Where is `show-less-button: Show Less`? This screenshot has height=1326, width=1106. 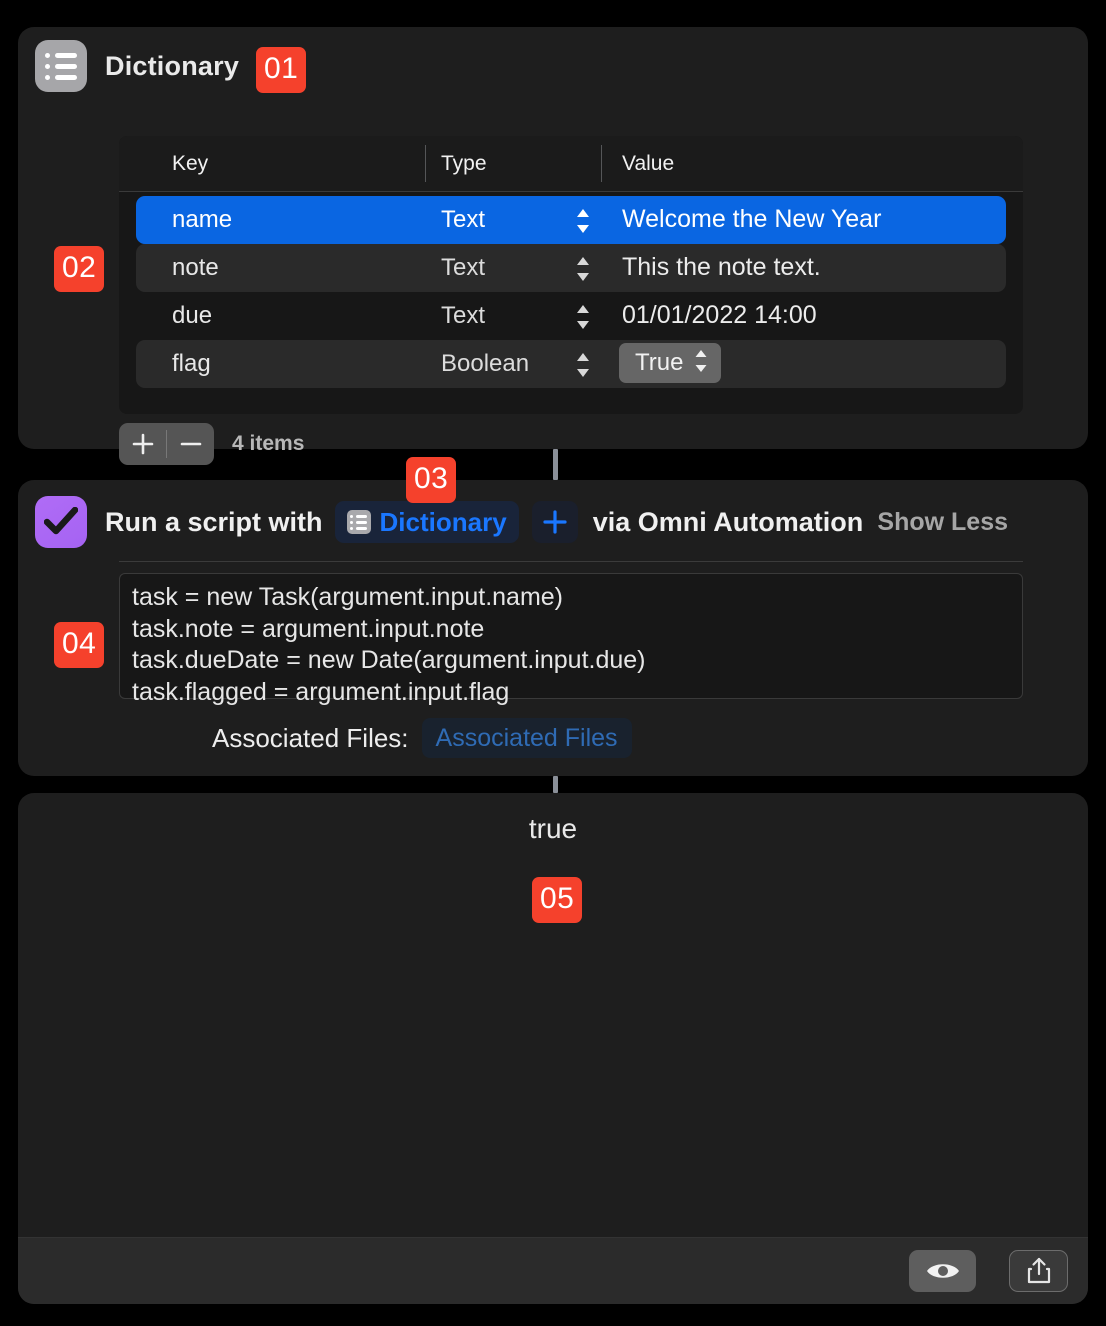 show-less-button: Show Less is located at coordinates (974, 522).